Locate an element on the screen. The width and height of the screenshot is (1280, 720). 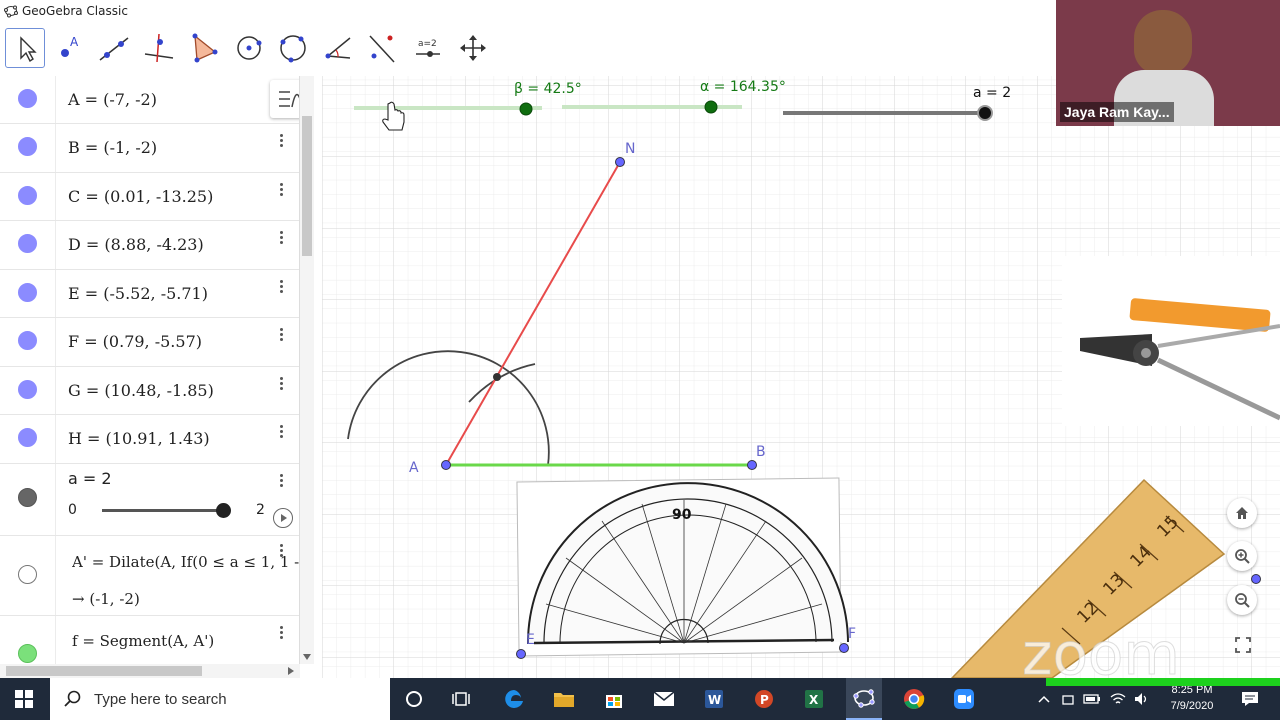
algebra-row-slider-a: a = 2 0 2 is located at coordinates (149, 500).